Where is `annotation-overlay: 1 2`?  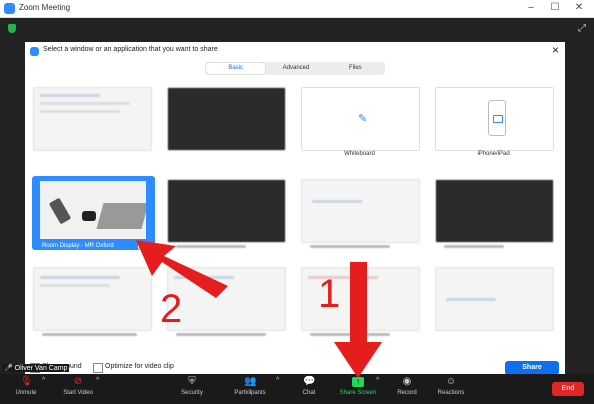
annotation-overlay: 1 2 is located at coordinates (259, 309).